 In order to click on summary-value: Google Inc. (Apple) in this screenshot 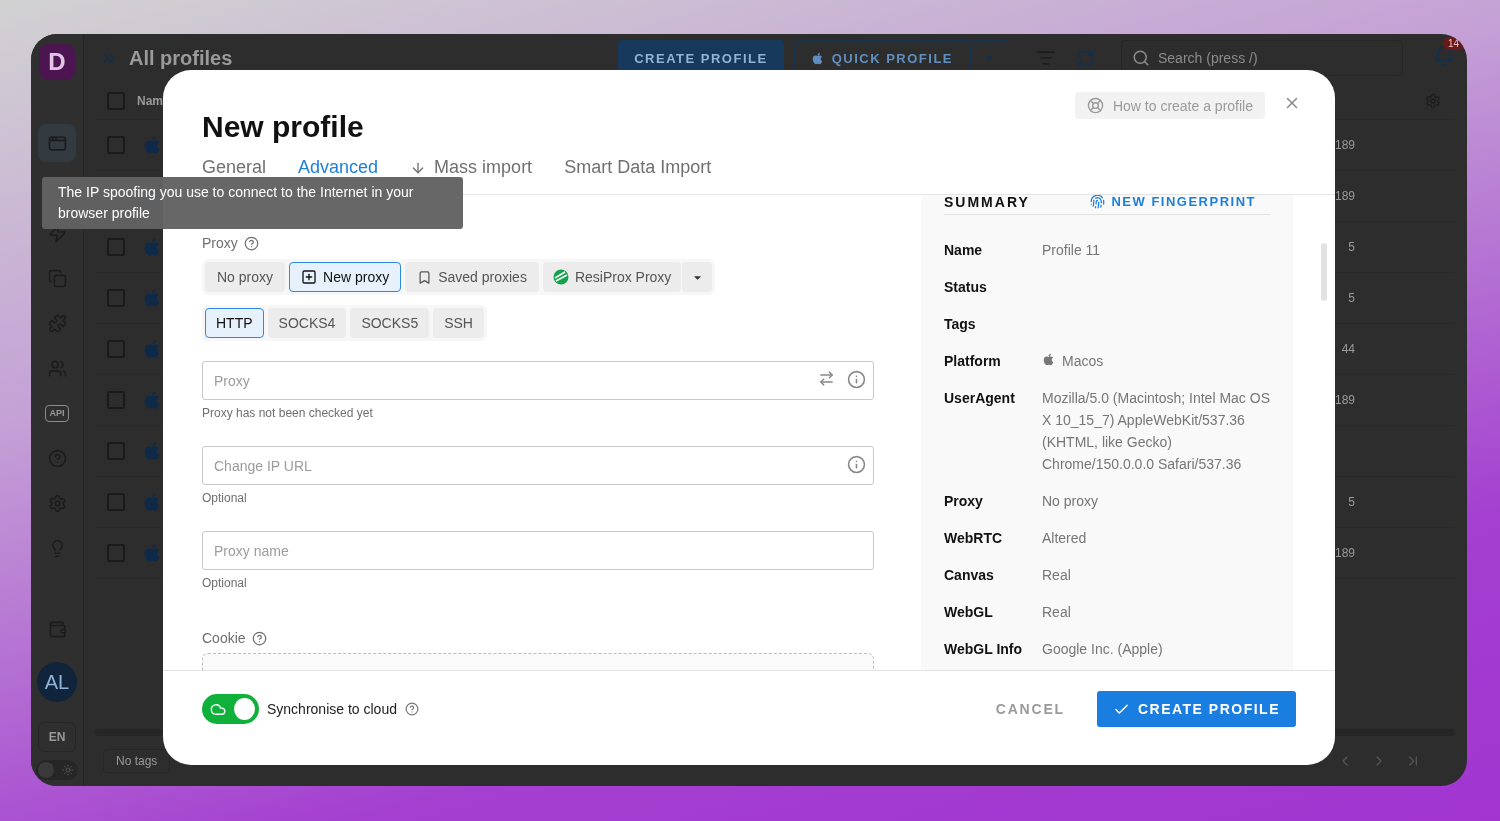, I will do `click(1102, 649)`.